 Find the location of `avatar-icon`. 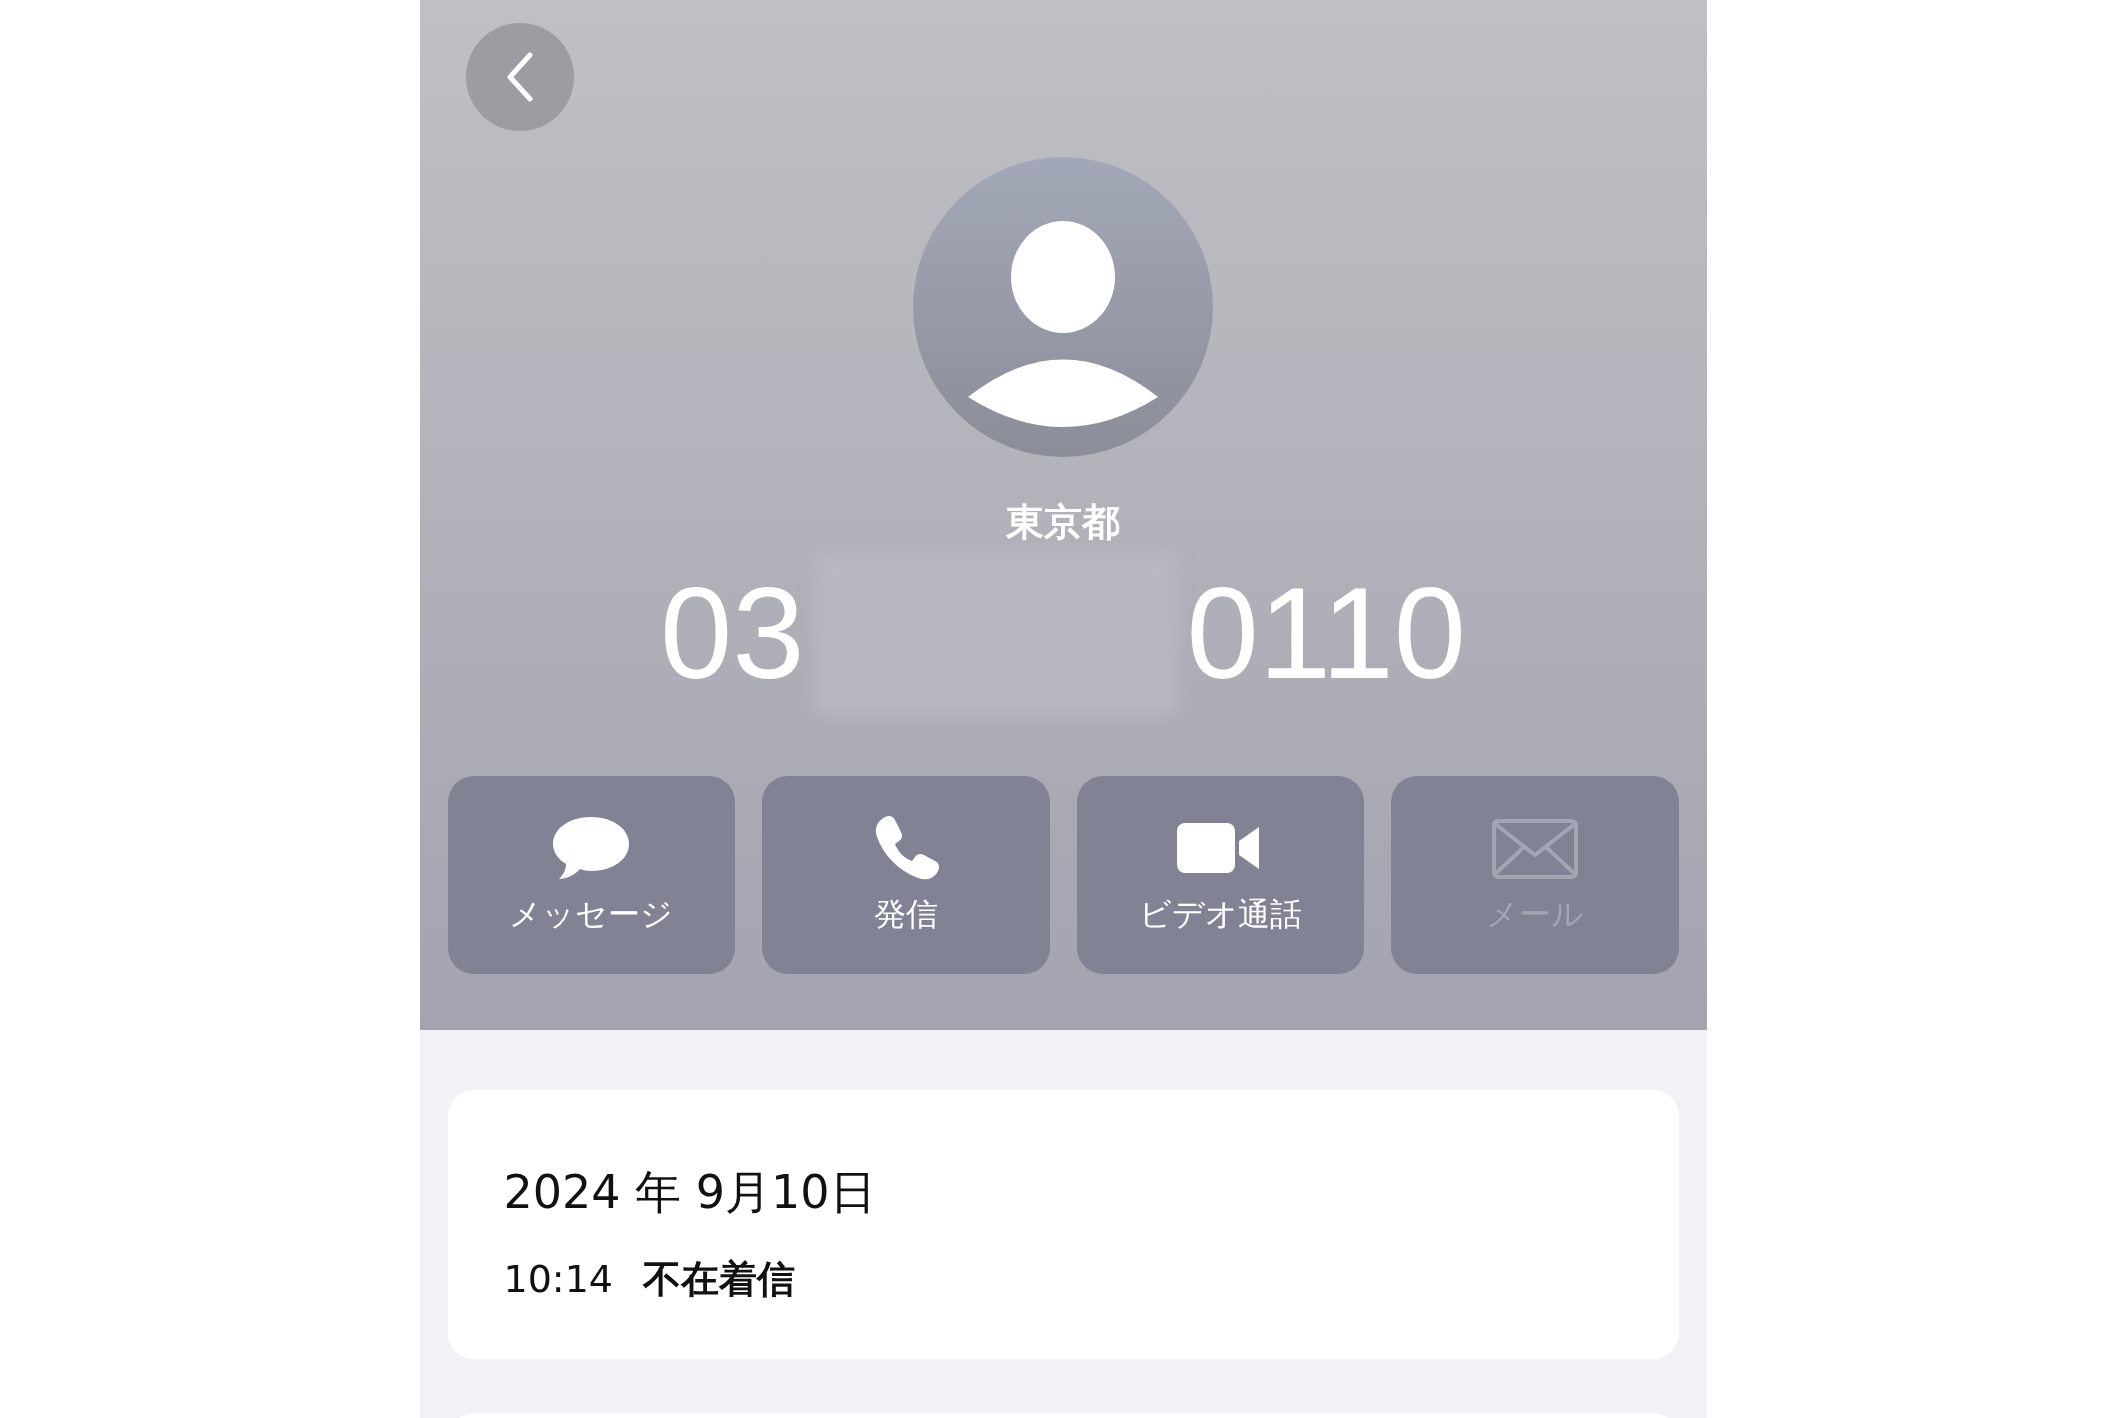

avatar-icon is located at coordinates (1063, 307).